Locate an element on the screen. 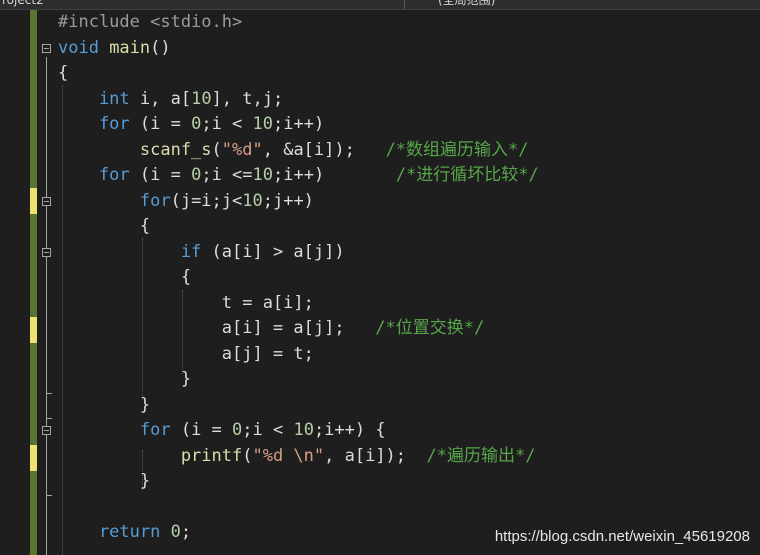  code-line is located at coordinates (298, 508).